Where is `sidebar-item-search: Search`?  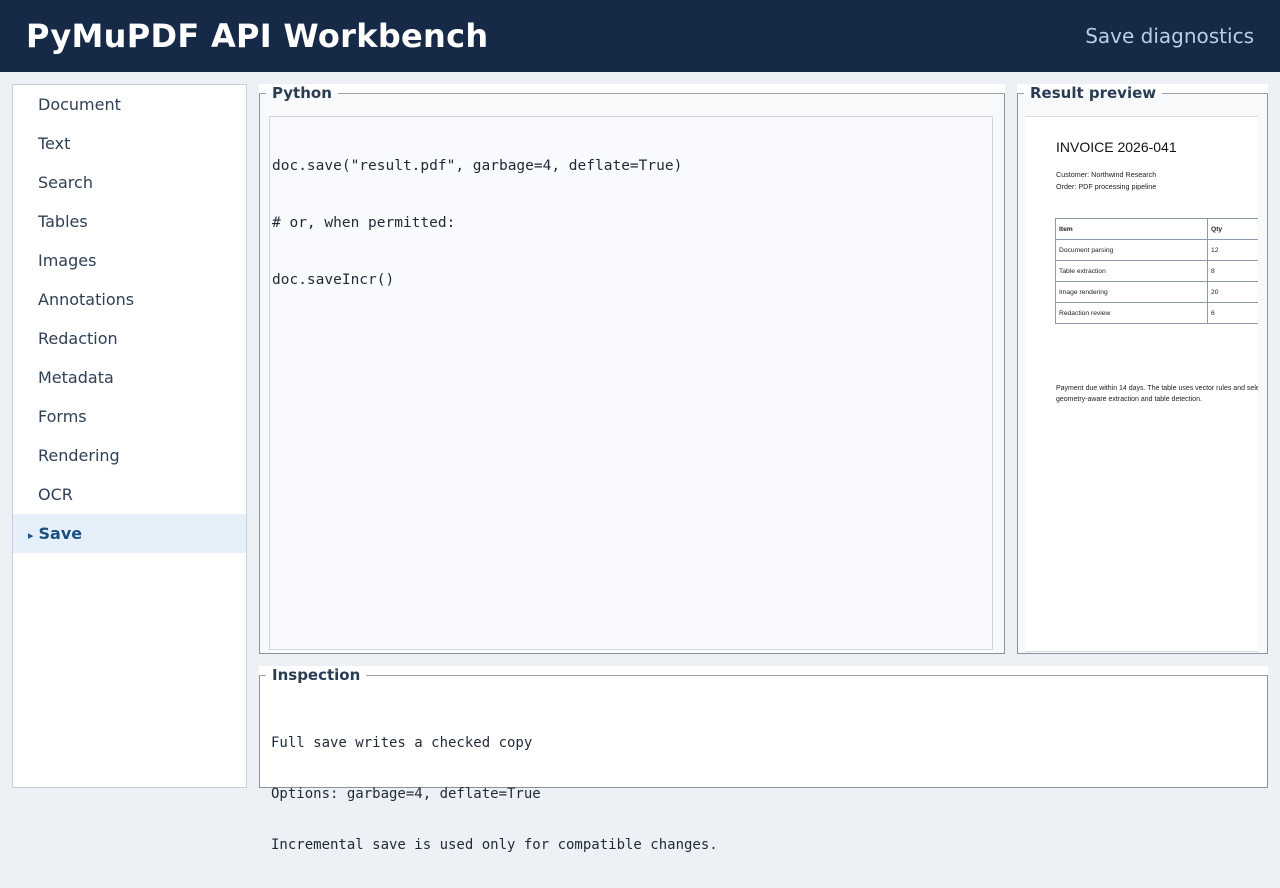
sidebar-item-search: Search is located at coordinates (129, 182).